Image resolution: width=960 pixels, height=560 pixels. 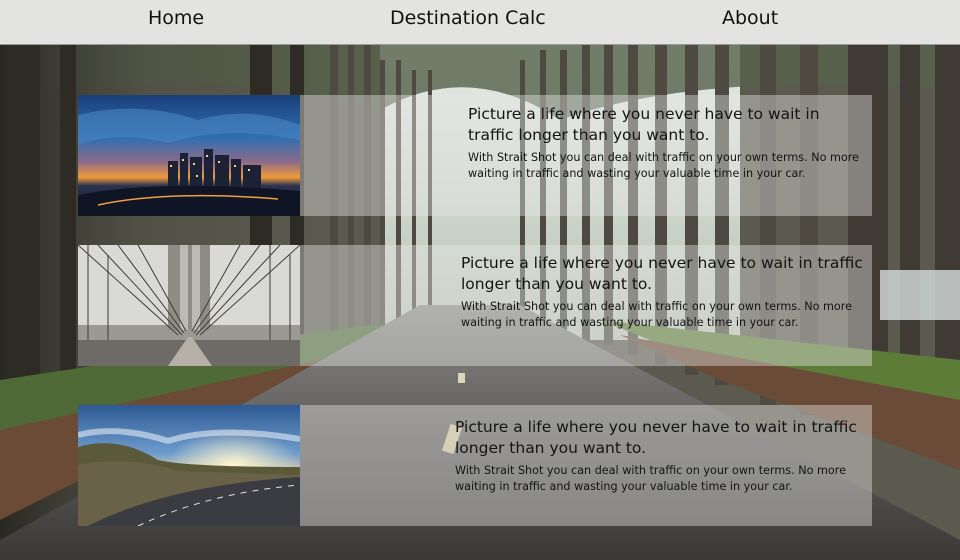 I want to click on nav-link-home: Home, so click(x=176, y=18).